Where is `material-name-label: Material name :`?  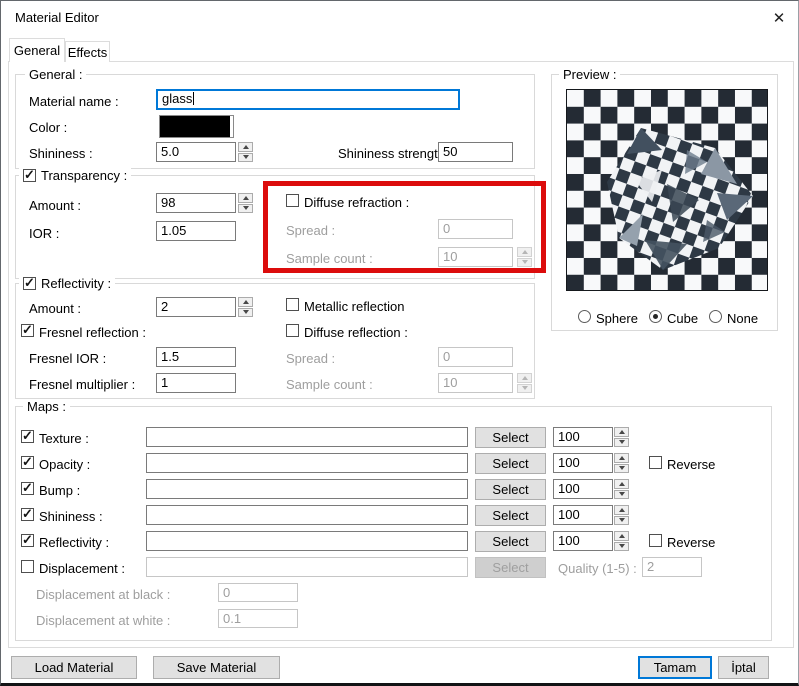 material-name-label: Material name : is located at coordinates (74, 101).